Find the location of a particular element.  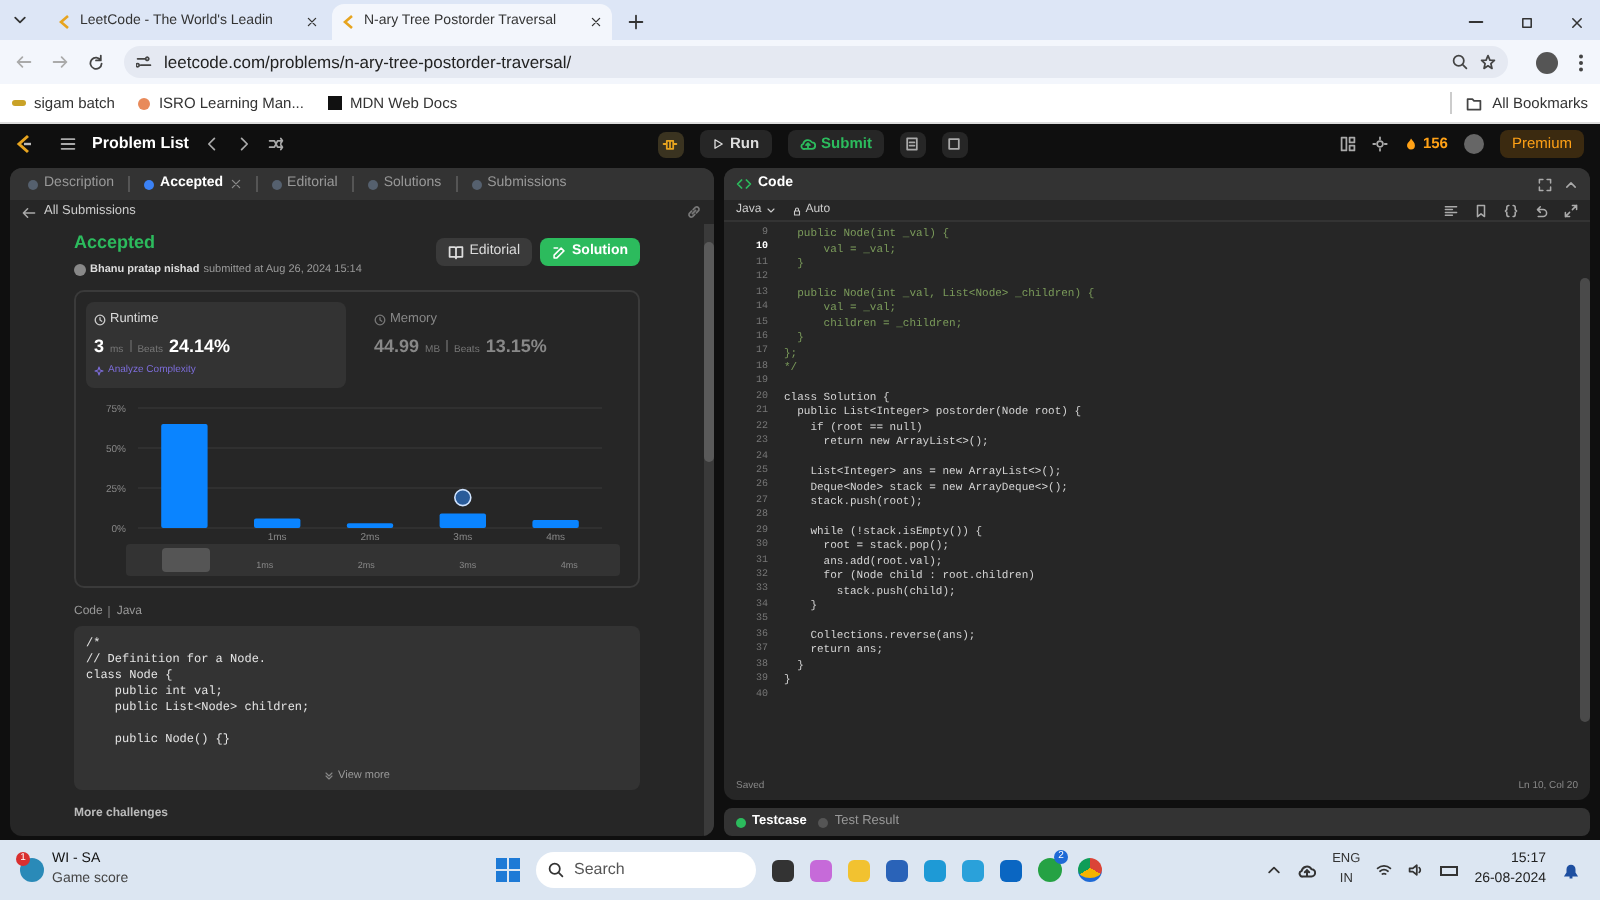

shuffle-icon is located at coordinates (276, 144).